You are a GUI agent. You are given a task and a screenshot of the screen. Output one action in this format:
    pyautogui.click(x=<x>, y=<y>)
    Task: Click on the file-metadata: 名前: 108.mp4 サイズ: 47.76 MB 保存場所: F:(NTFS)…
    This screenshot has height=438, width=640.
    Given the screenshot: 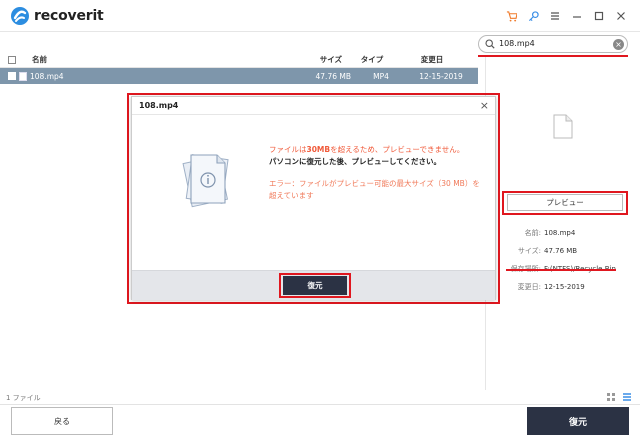 What is the action you would take?
    pyautogui.click(x=558, y=260)
    